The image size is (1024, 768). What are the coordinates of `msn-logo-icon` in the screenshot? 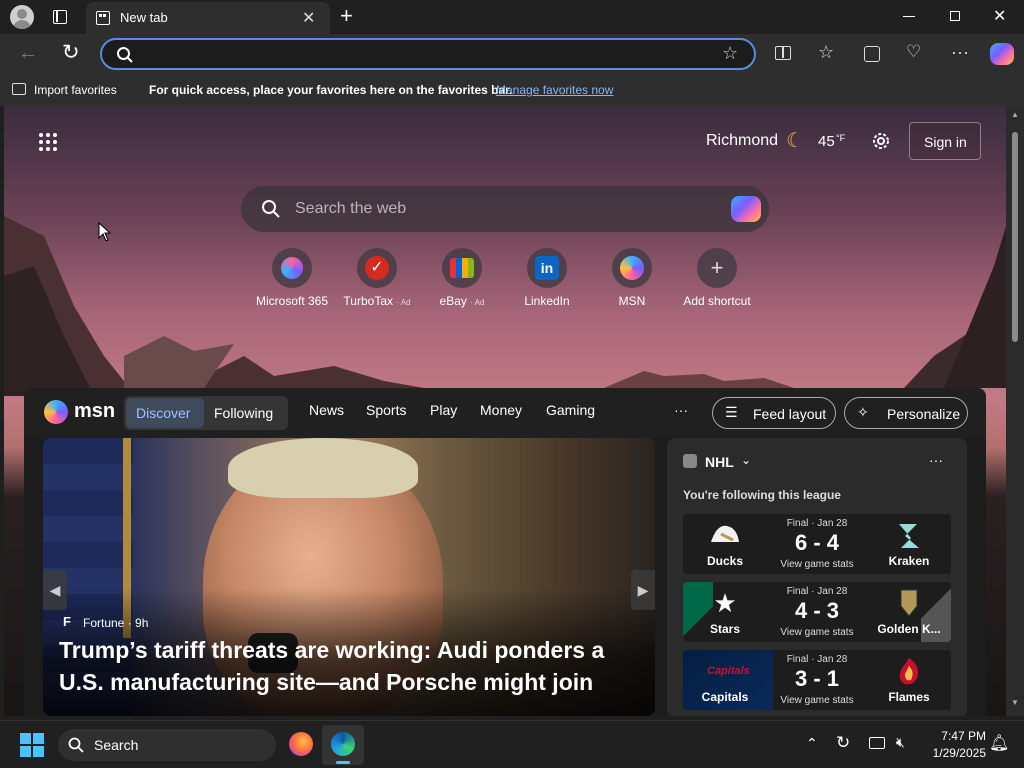 It's located at (56, 412).